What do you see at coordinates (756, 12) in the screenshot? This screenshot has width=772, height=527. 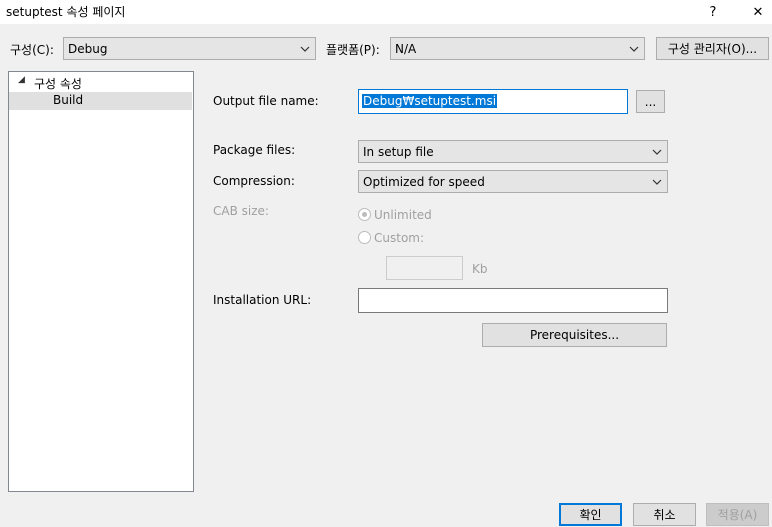 I see `close-icon: ✕` at bounding box center [756, 12].